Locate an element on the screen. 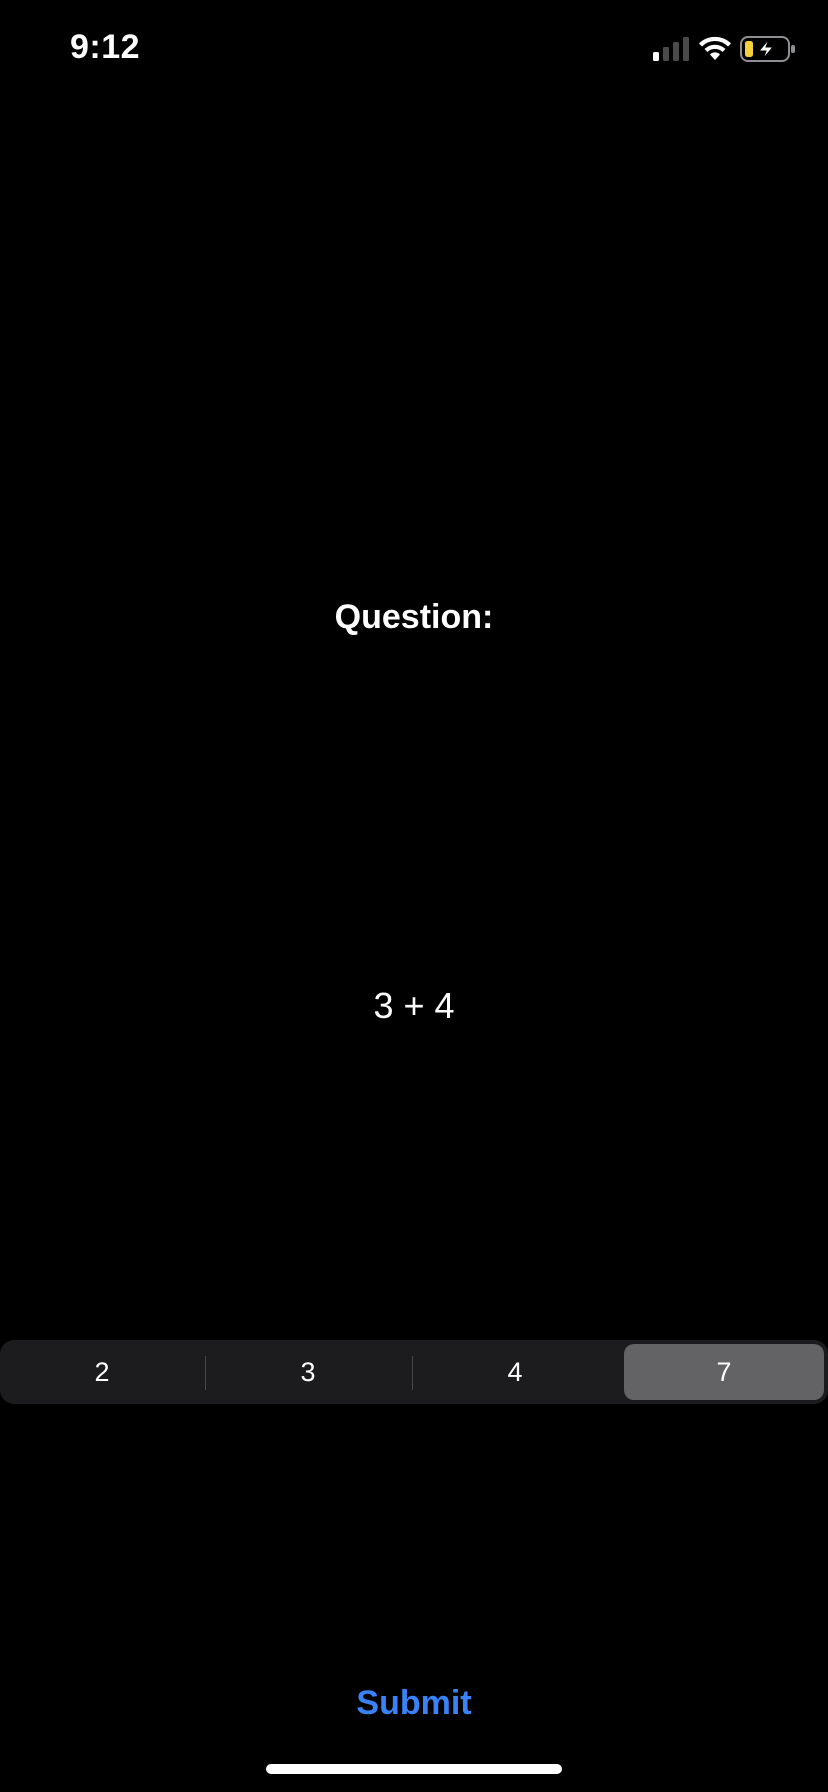  question-title: Question: is located at coordinates (414, 617).